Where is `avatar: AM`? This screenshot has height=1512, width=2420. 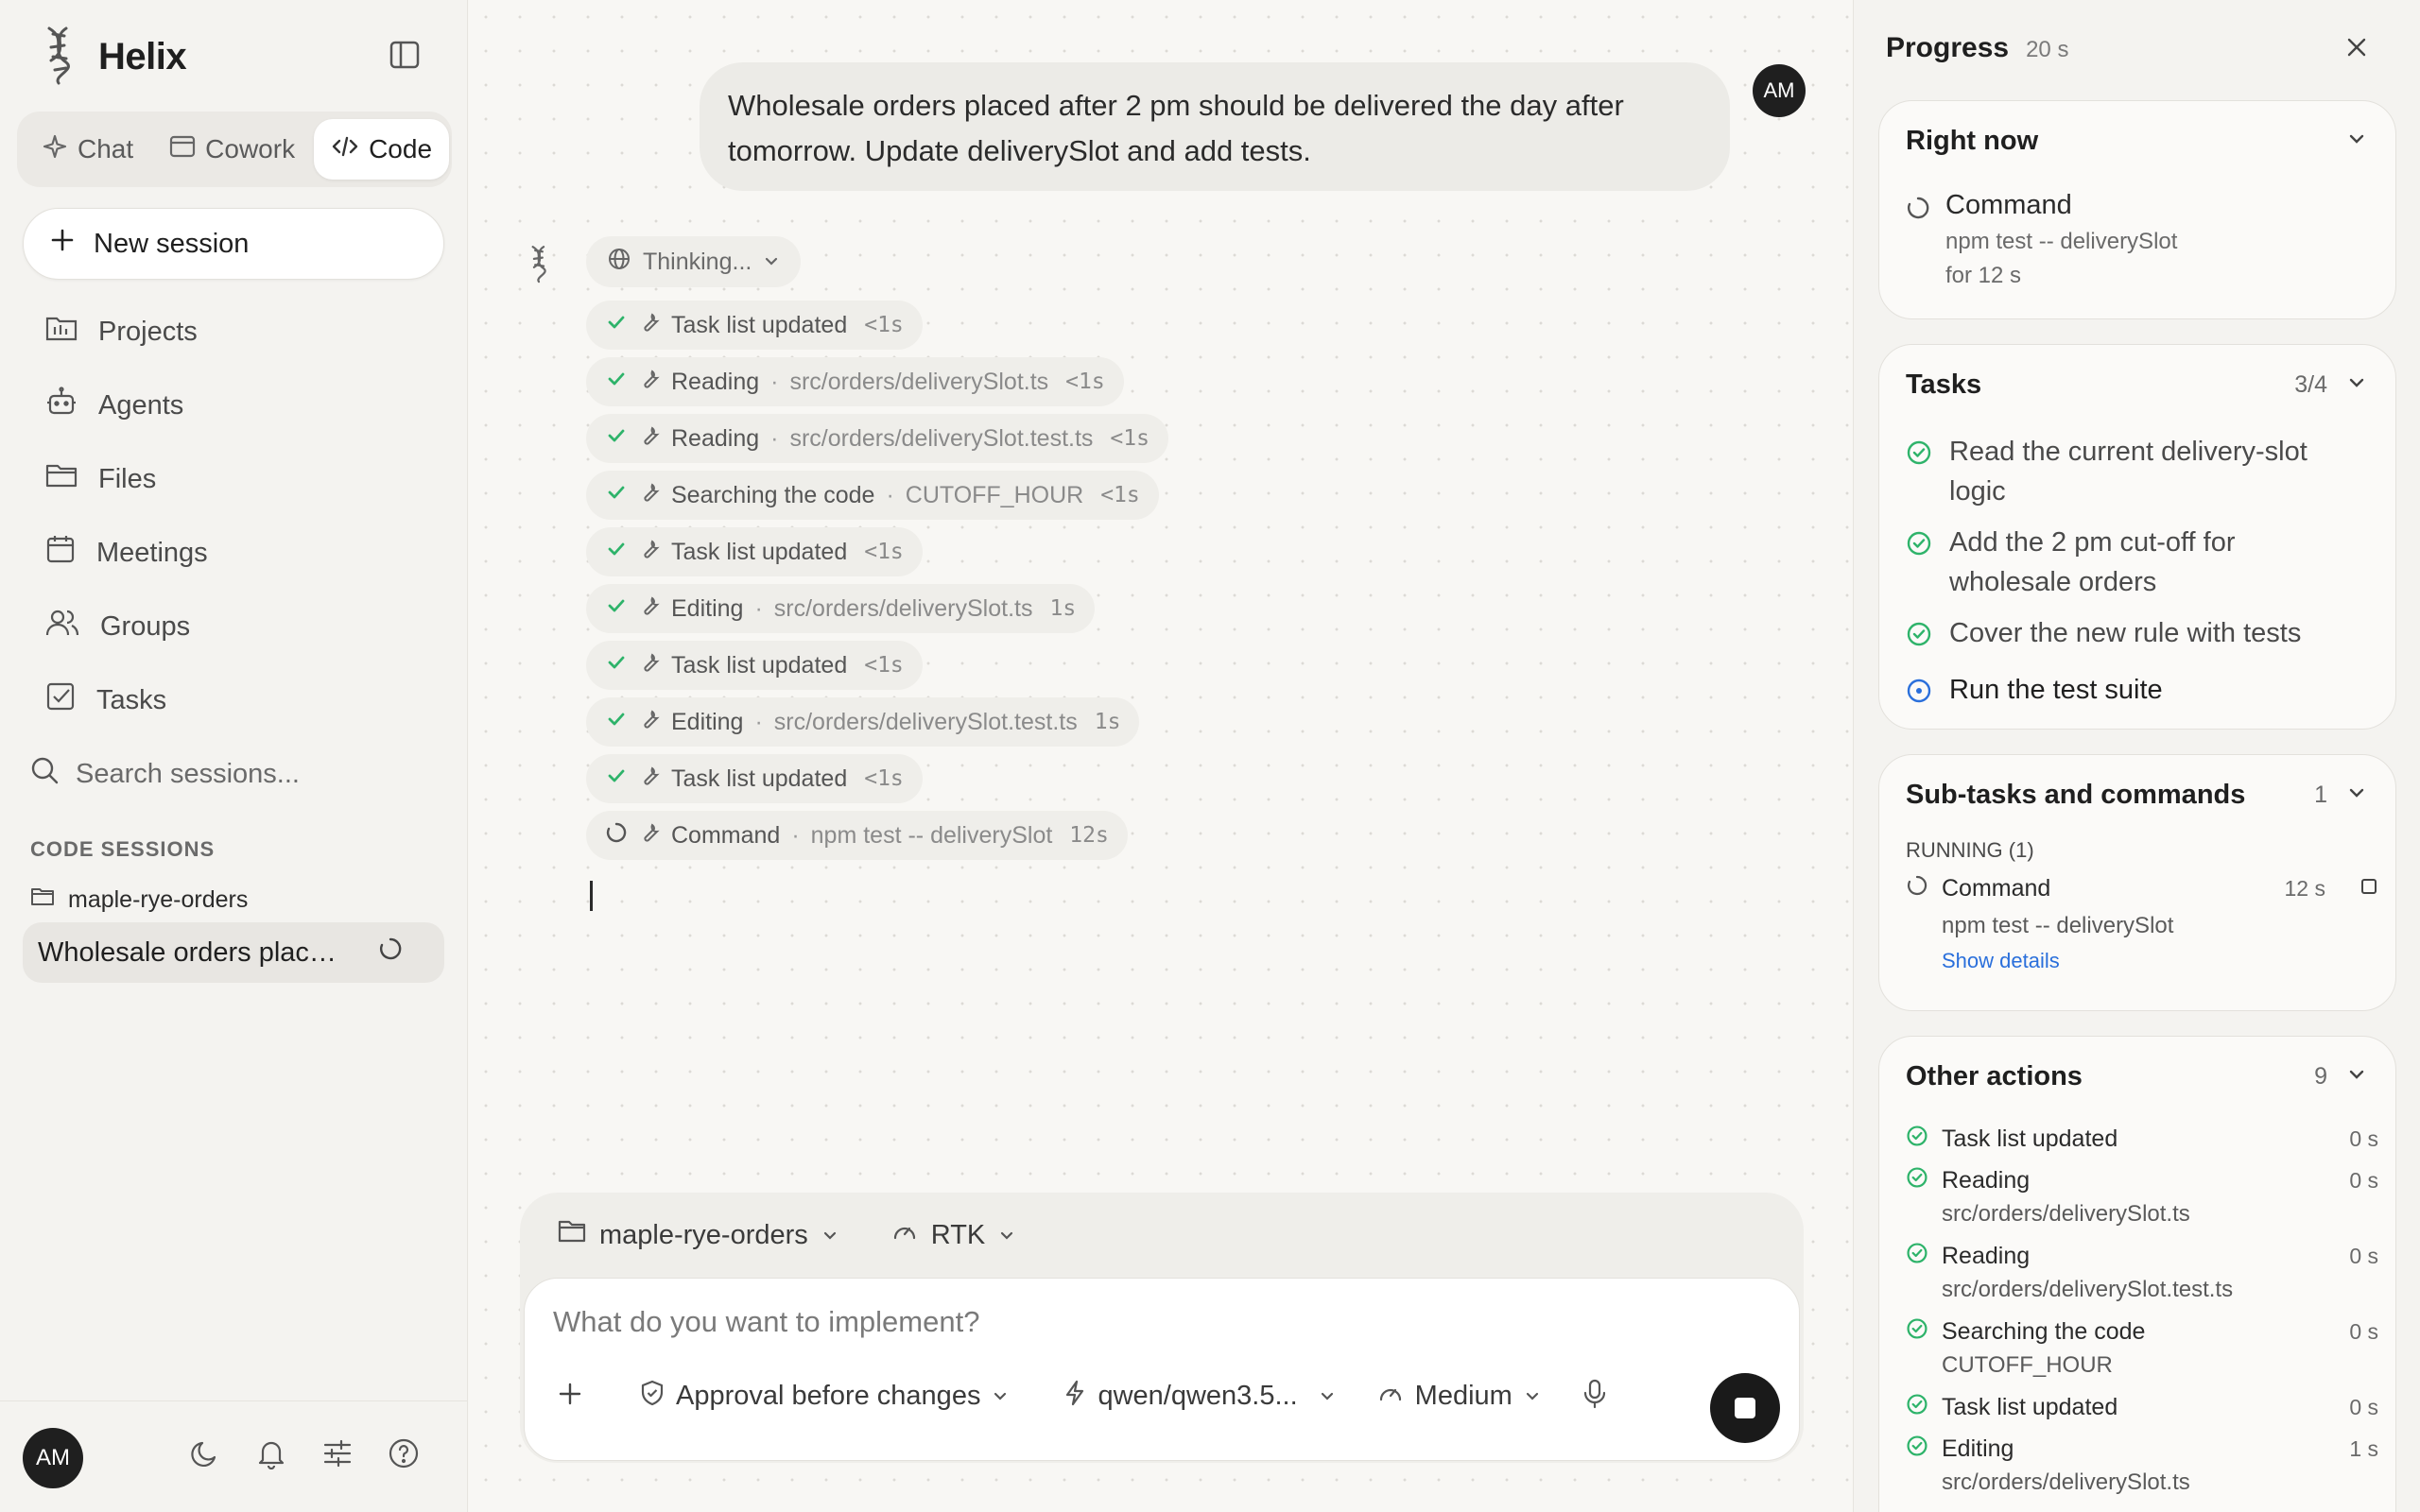
avatar: AM is located at coordinates (53, 1458).